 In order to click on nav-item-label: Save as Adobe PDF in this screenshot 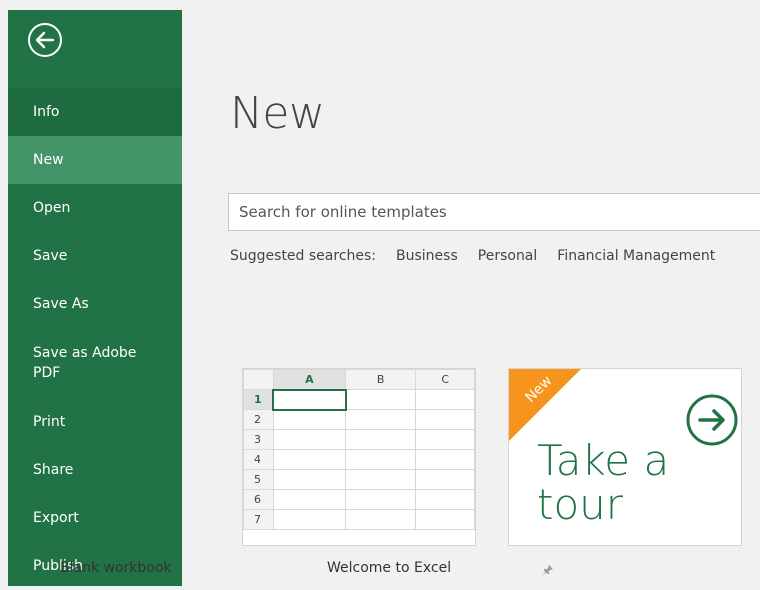, I will do `click(85, 363)`.